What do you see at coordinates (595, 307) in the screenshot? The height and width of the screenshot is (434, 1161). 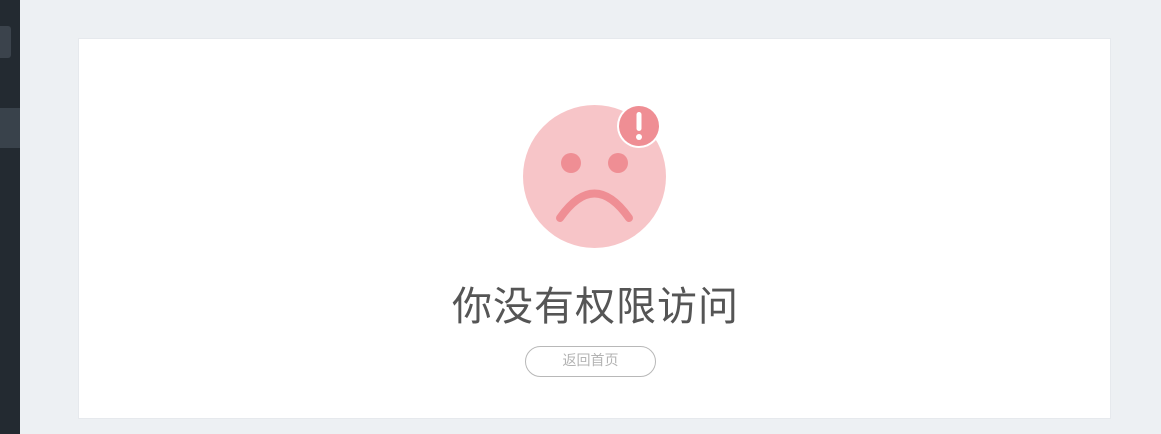 I see `error-message: 你没有权限访问` at bounding box center [595, 307].